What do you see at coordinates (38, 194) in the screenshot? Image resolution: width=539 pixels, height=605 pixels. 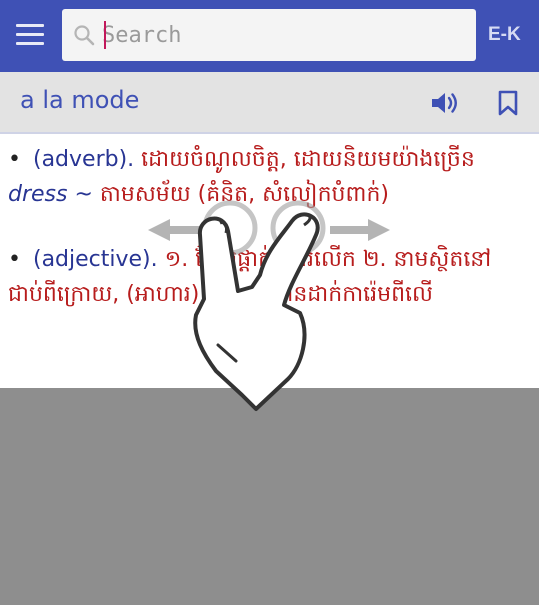 I see `example-word: dress` at bounding box center [38, 194].